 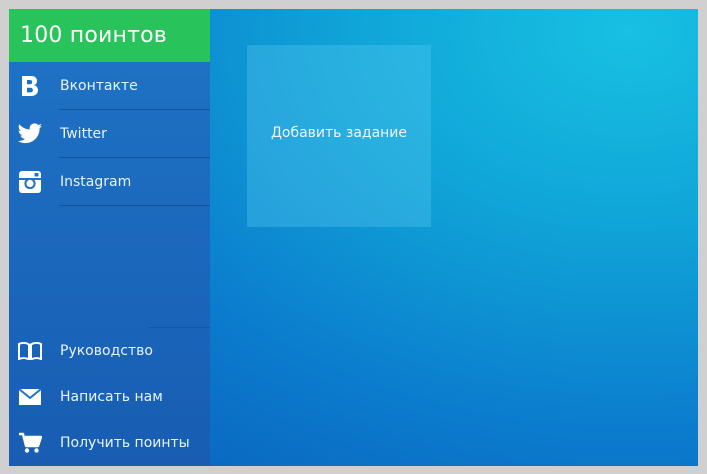 What do you see at coordinates (109, 133) in the screenshot?
I see `sidebar-item-twitter: Twitter` at bounding box center [109, 133].